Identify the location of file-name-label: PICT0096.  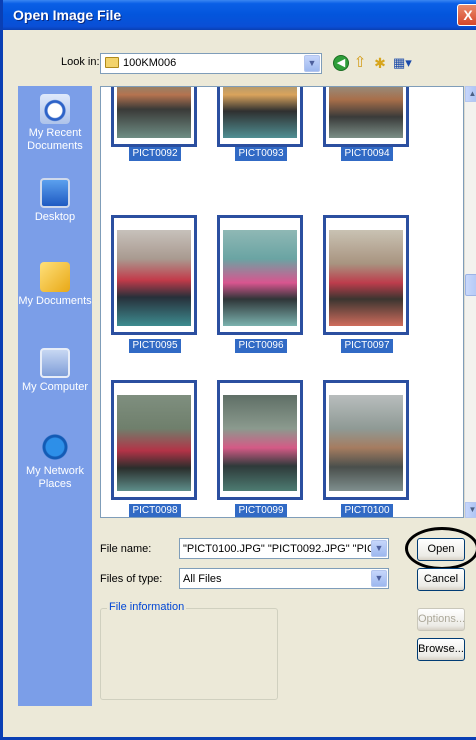
(261, 346).